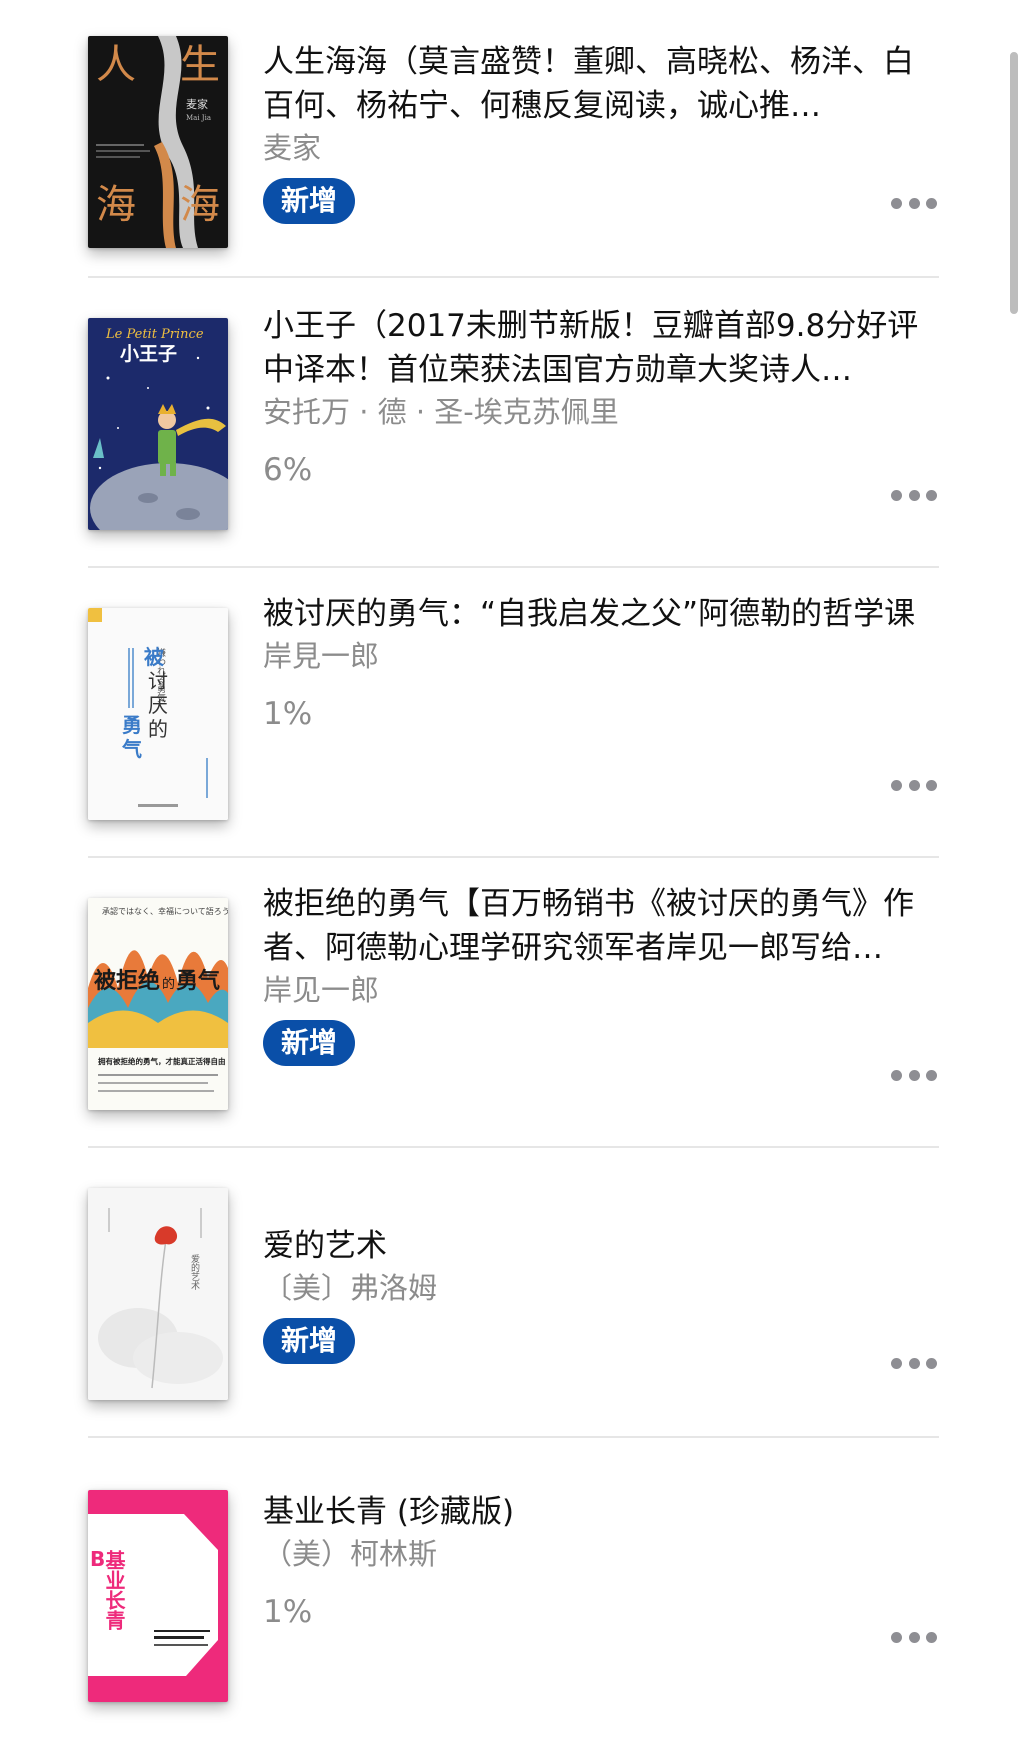 The image size is (1025, 1740). I want to click on cover-text: 厌, so click(158, 705).